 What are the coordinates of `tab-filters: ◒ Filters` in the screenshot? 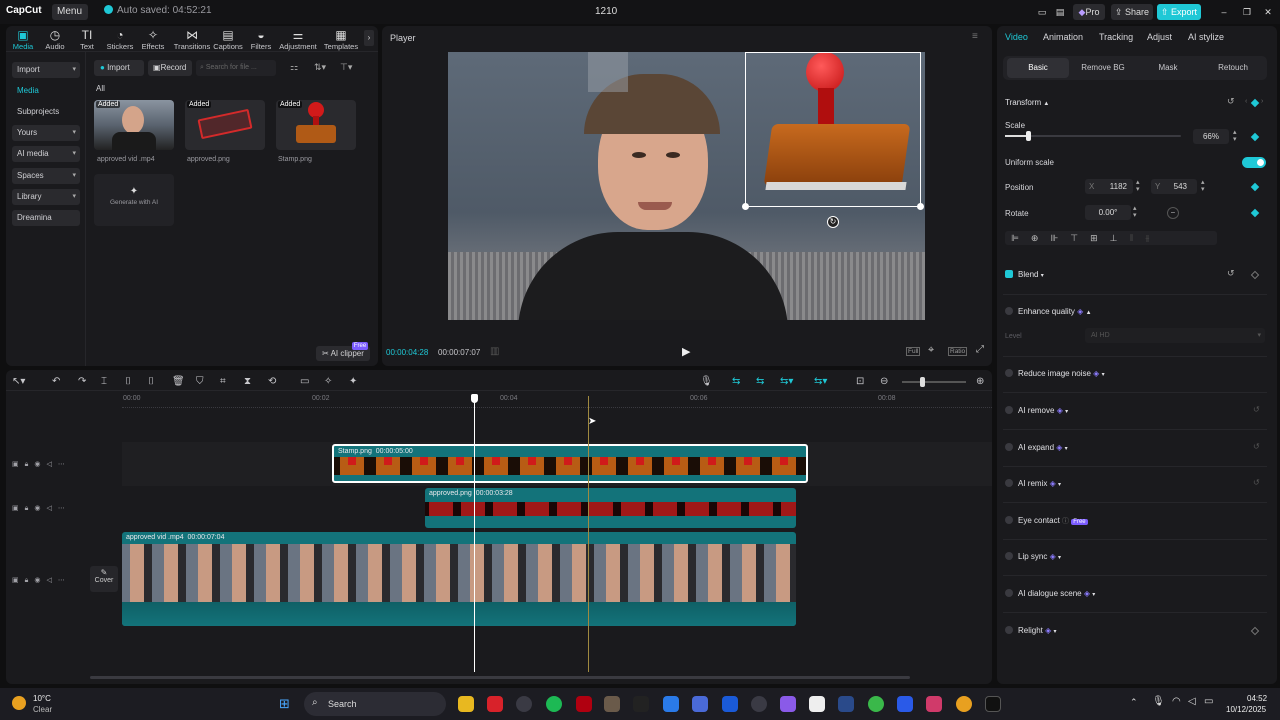 It's located at (261, 39).